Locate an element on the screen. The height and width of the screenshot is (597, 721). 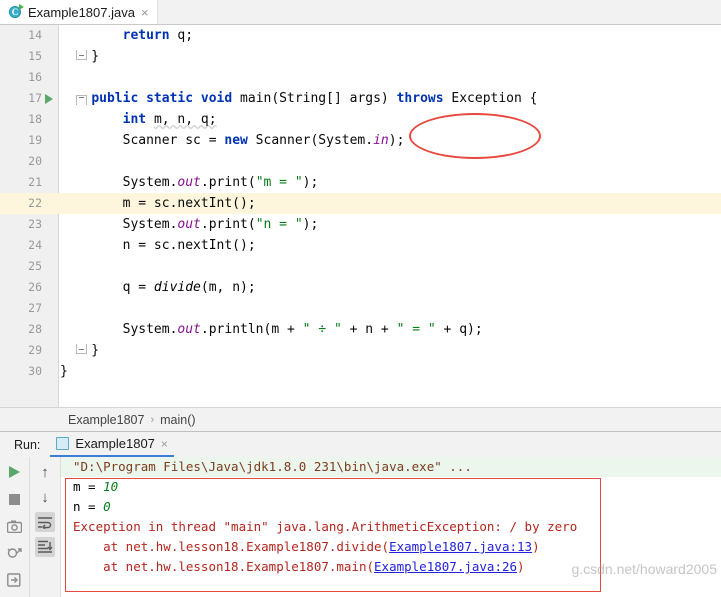
code-line-25: 25 is located at coordinates (360, 266).